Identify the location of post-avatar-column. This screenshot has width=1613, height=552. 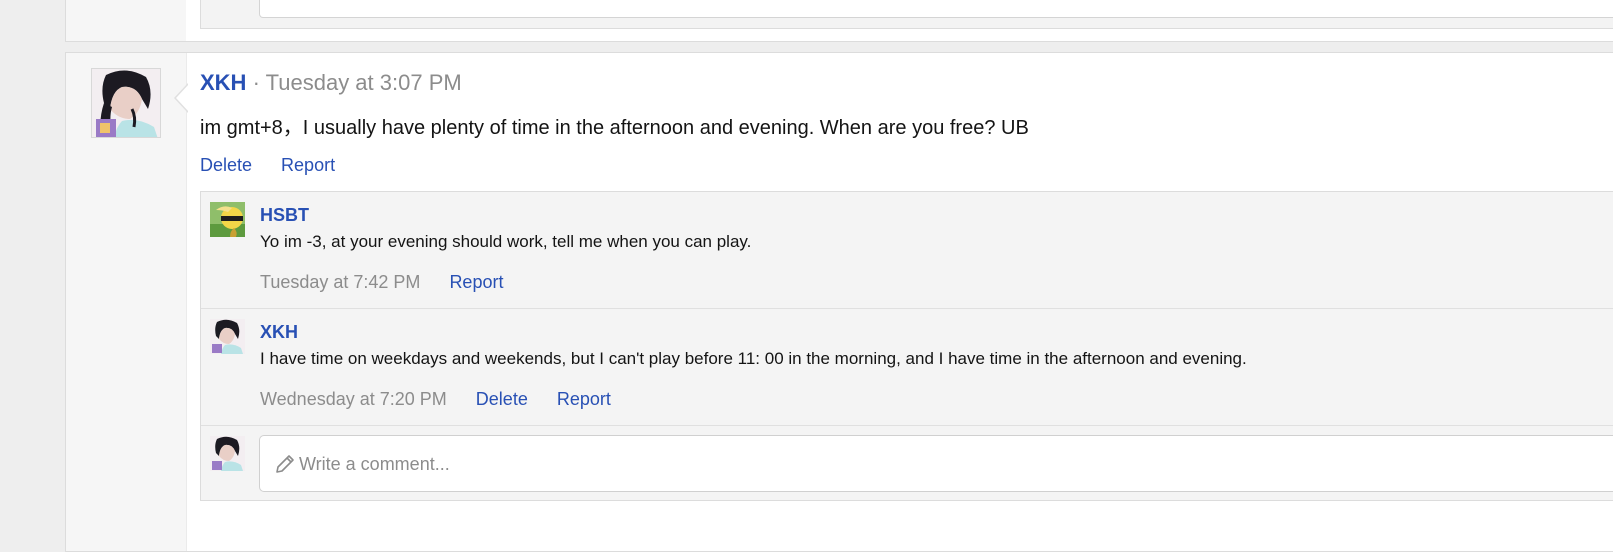
(126, 302).